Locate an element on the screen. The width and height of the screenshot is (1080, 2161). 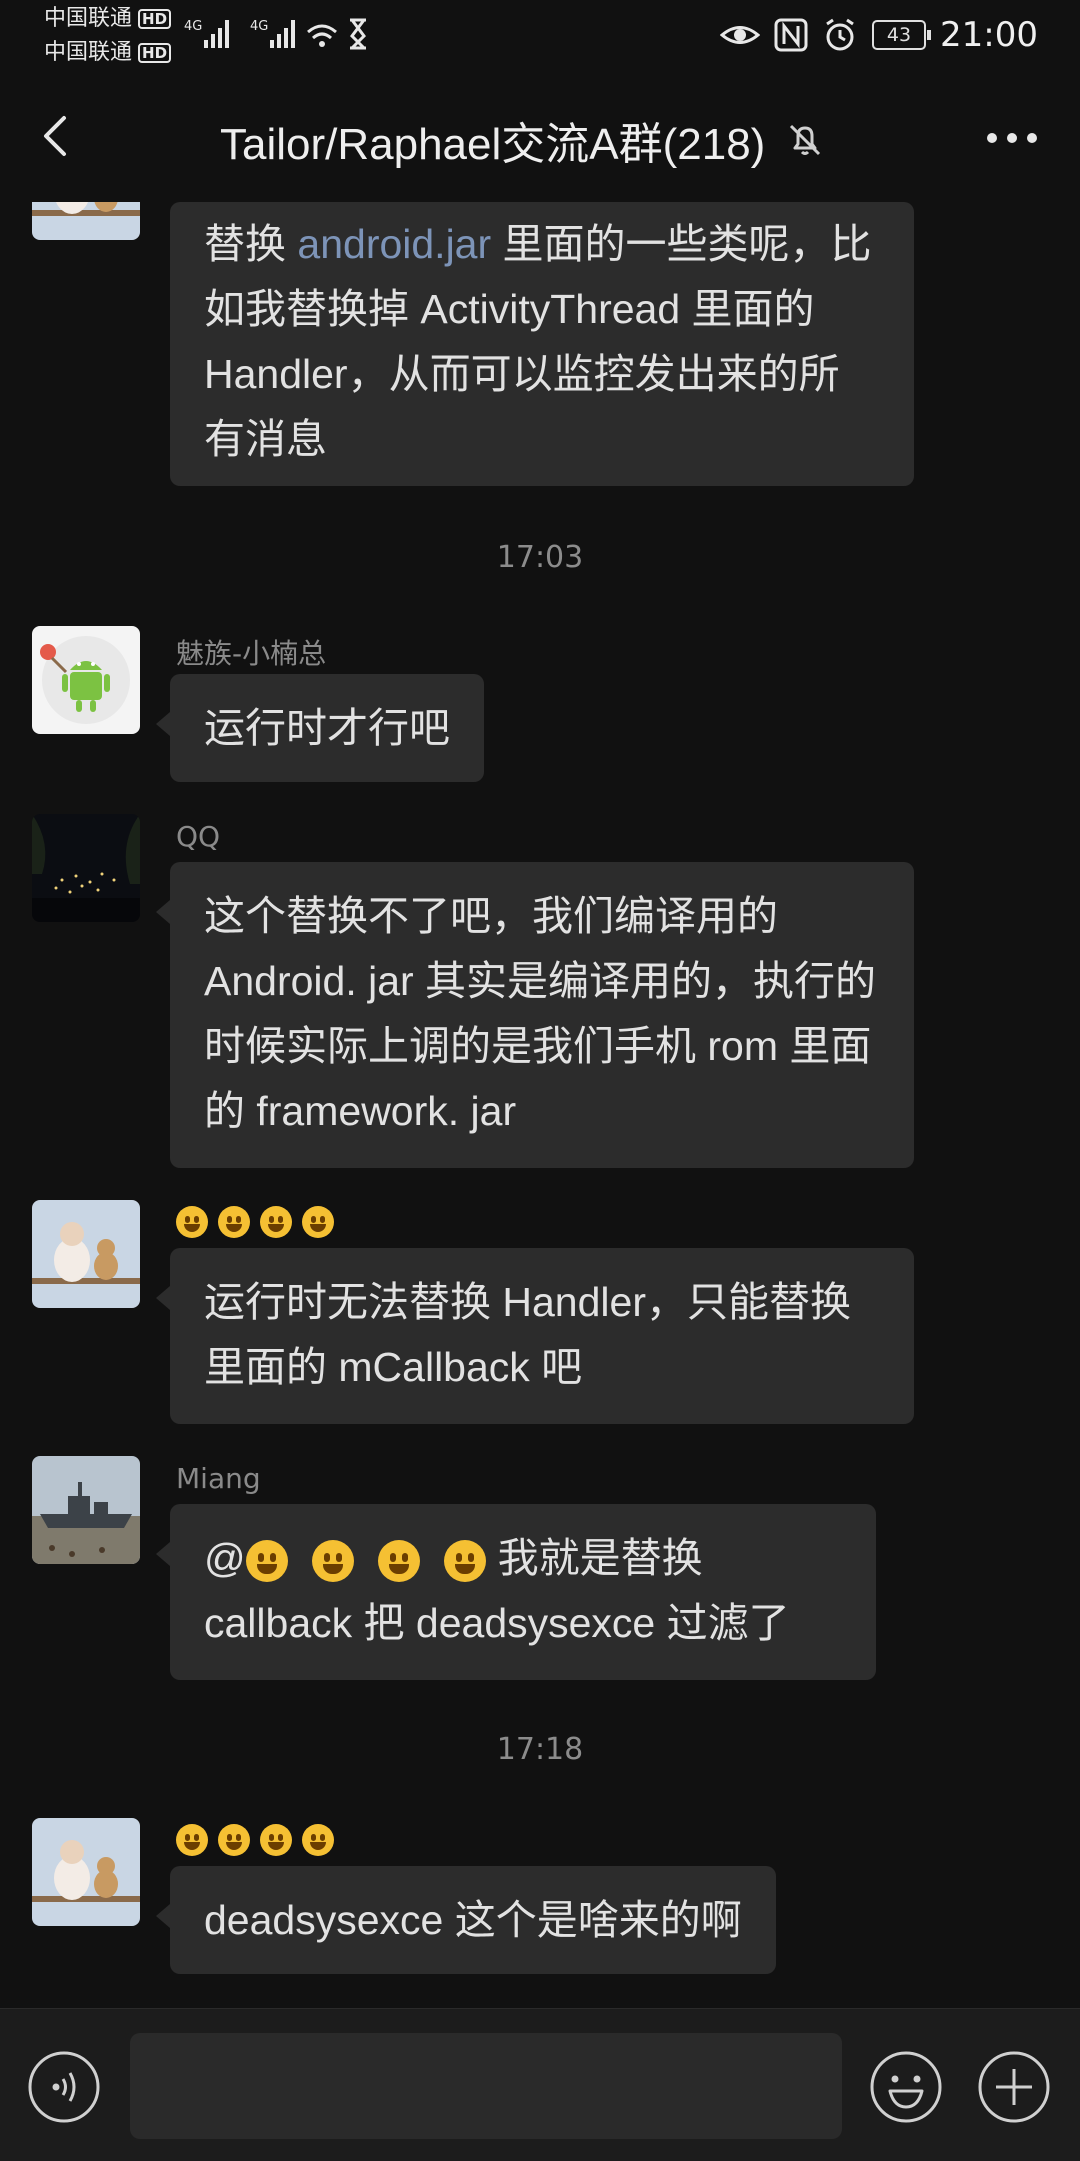
carrier-1-label: 中国联通 is located at coordinates (88, 18).